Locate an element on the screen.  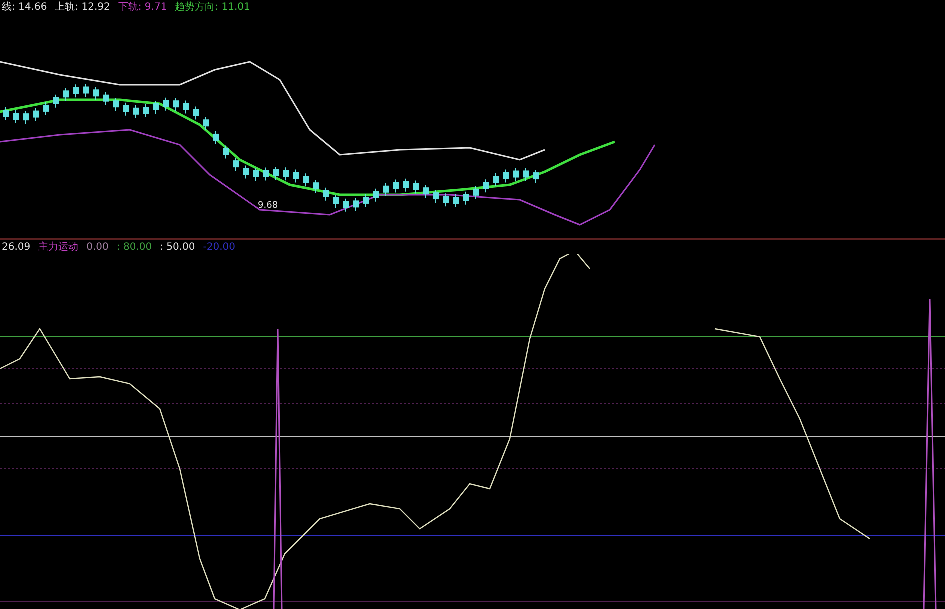
indicator-legend-value: 0.00 is located at coordinates (97, 247).